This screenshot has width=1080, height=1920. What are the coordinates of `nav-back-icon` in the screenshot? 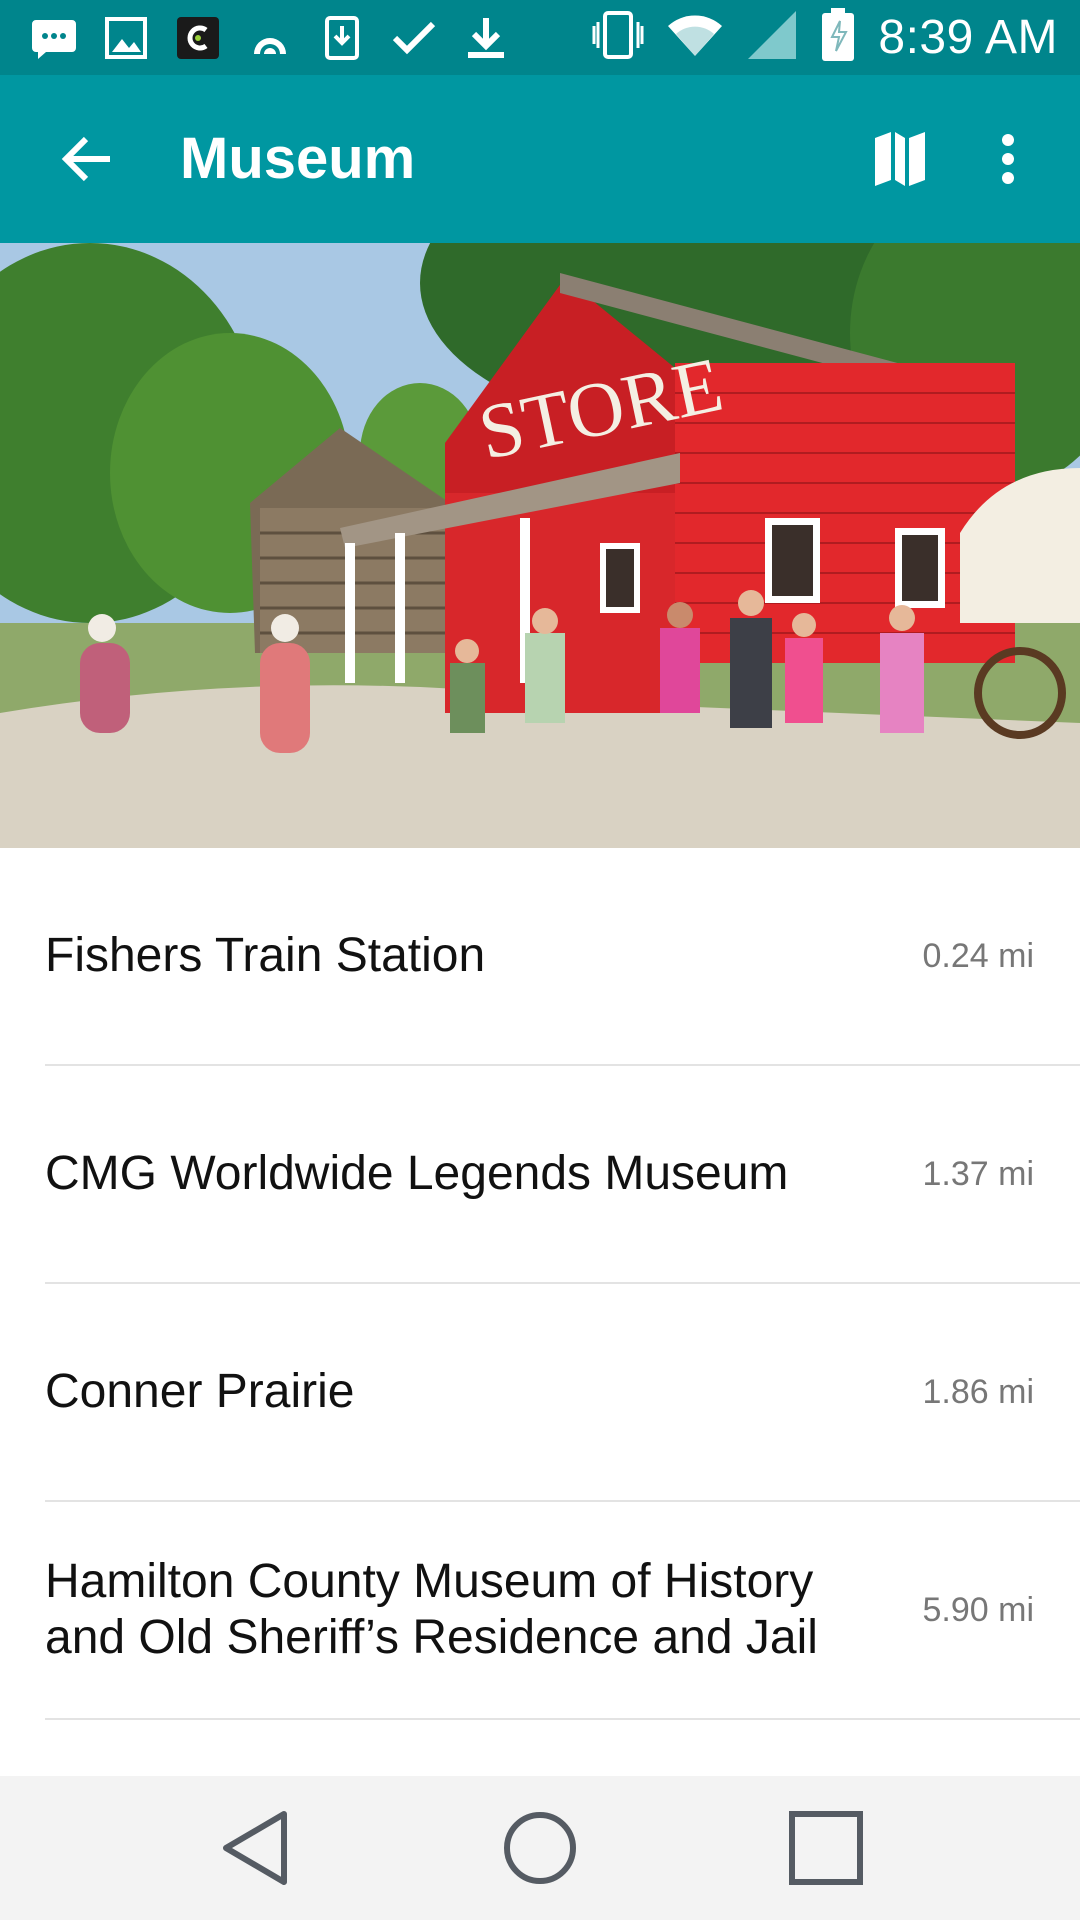 It's located at (255, 1848).